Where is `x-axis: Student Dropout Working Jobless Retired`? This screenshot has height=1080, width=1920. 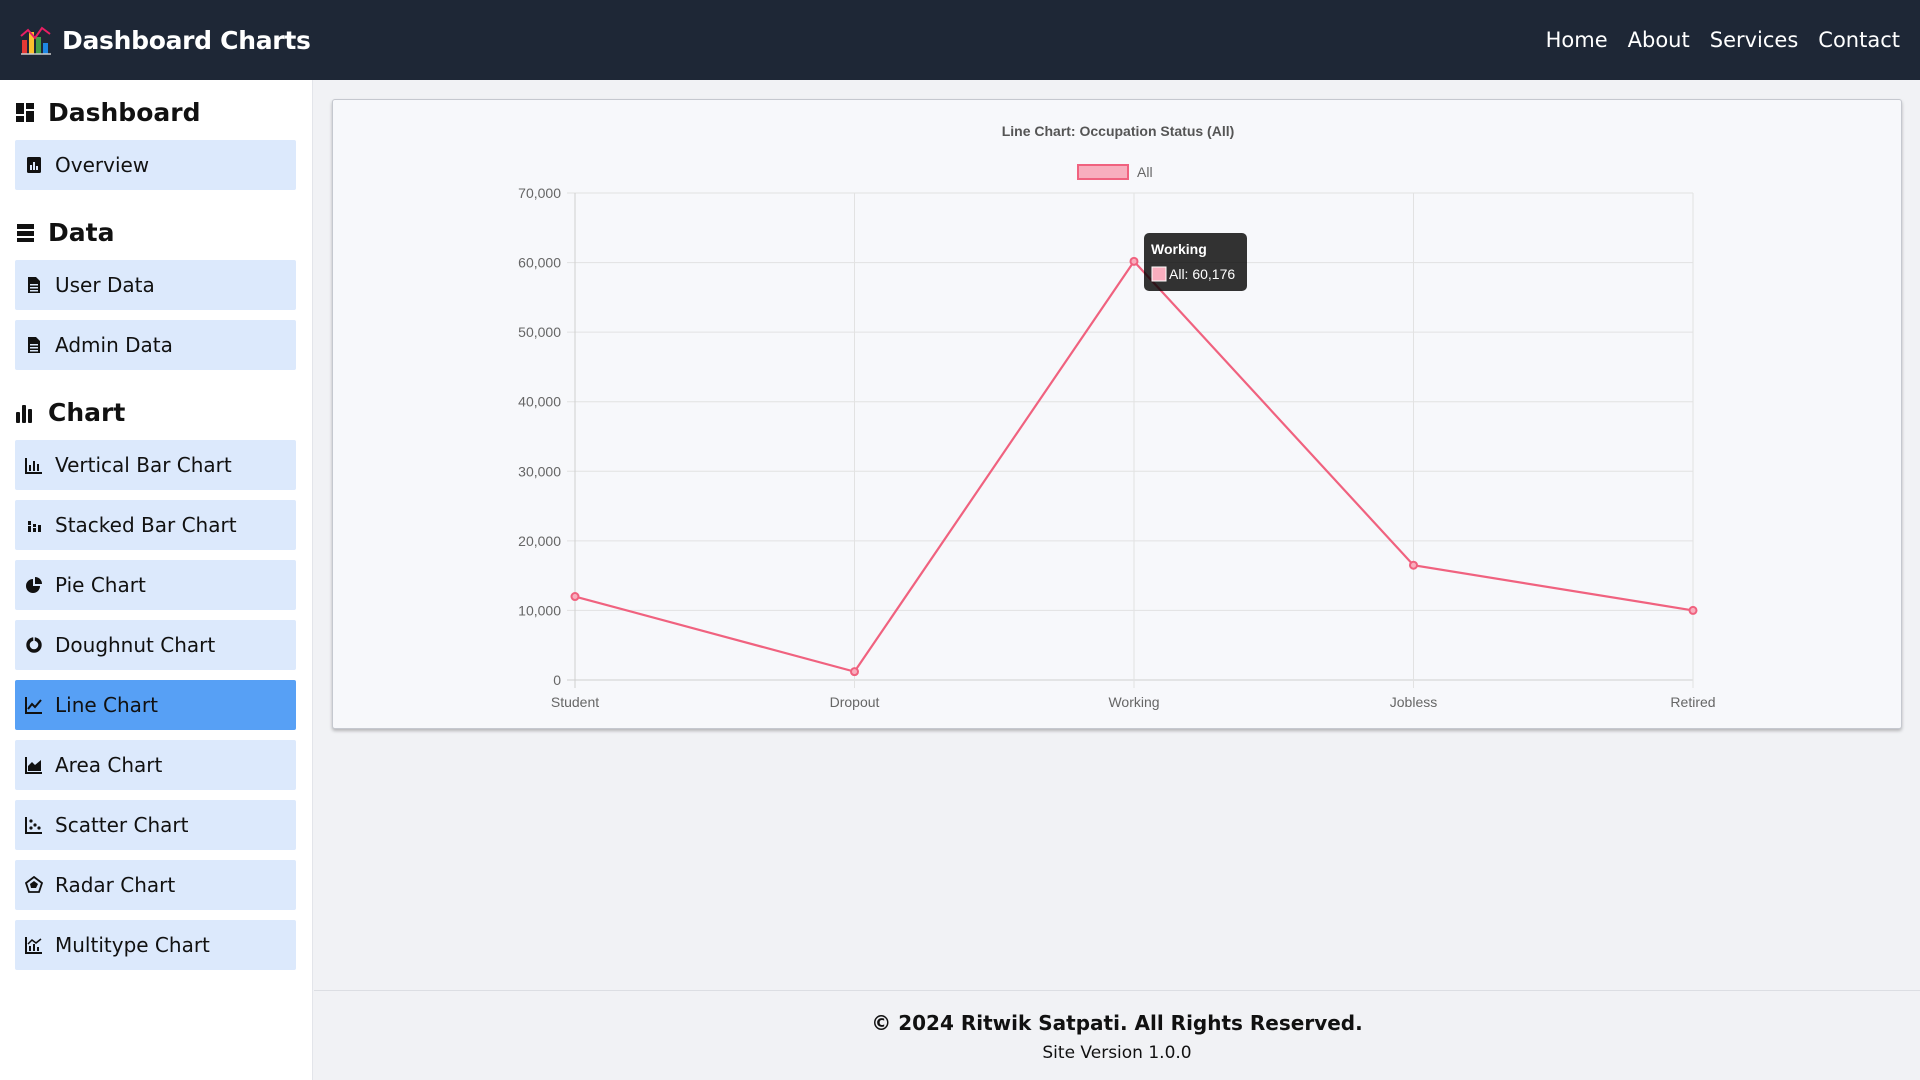
x-axis: Student Dropout Working Jobless Retired is located at coordinates (1133, 702).